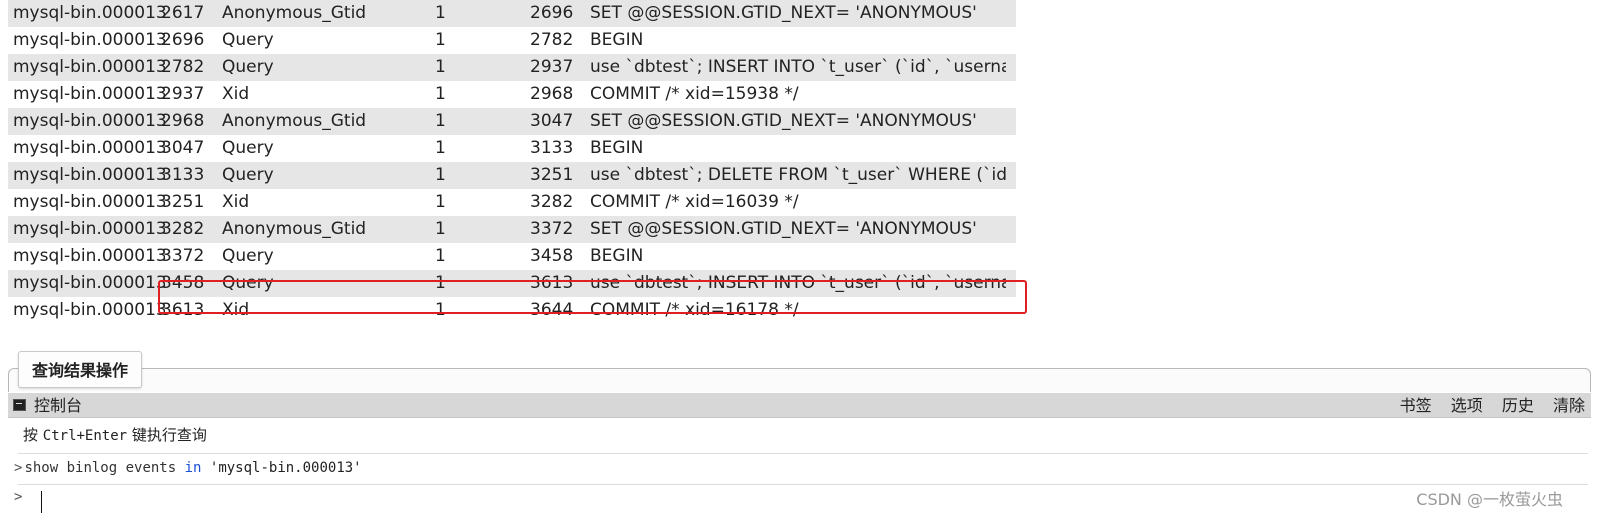  Describe the element at coordinates (552, 94) in the screenshot. I see `end-log-pos-cell: 2968` at that location.